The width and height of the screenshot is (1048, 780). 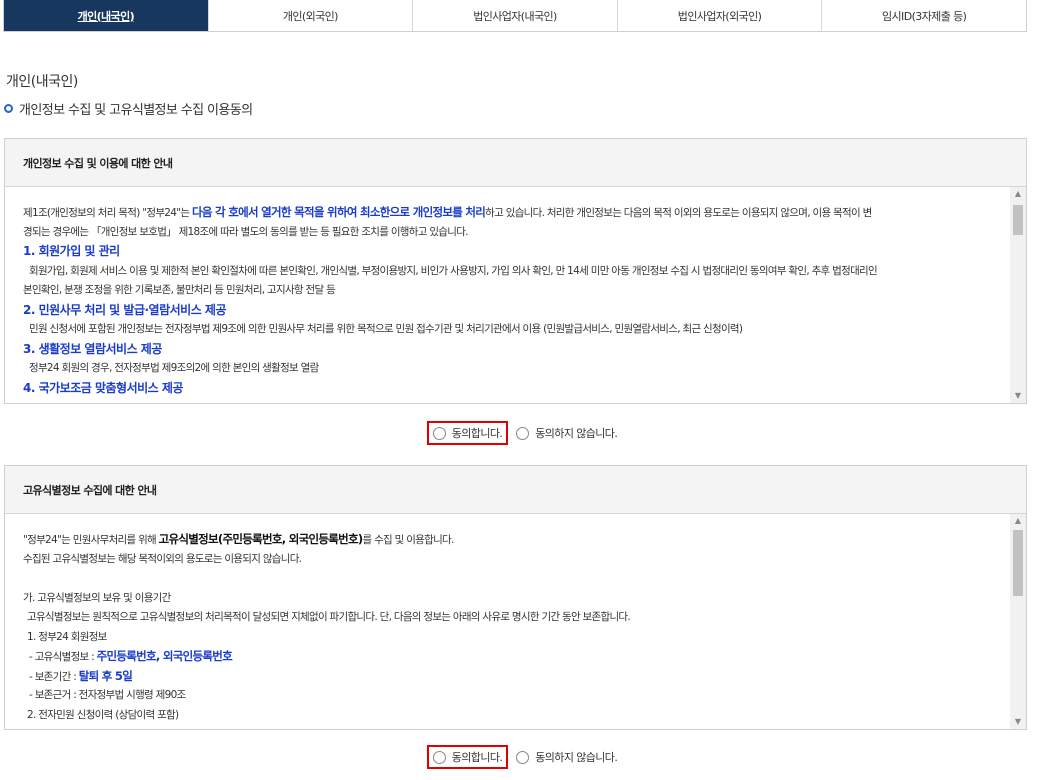 I want to click on item-2-title: 2. 민원사무 처리 및 발급·열람서비스 제공, so click(x=125, y=309).